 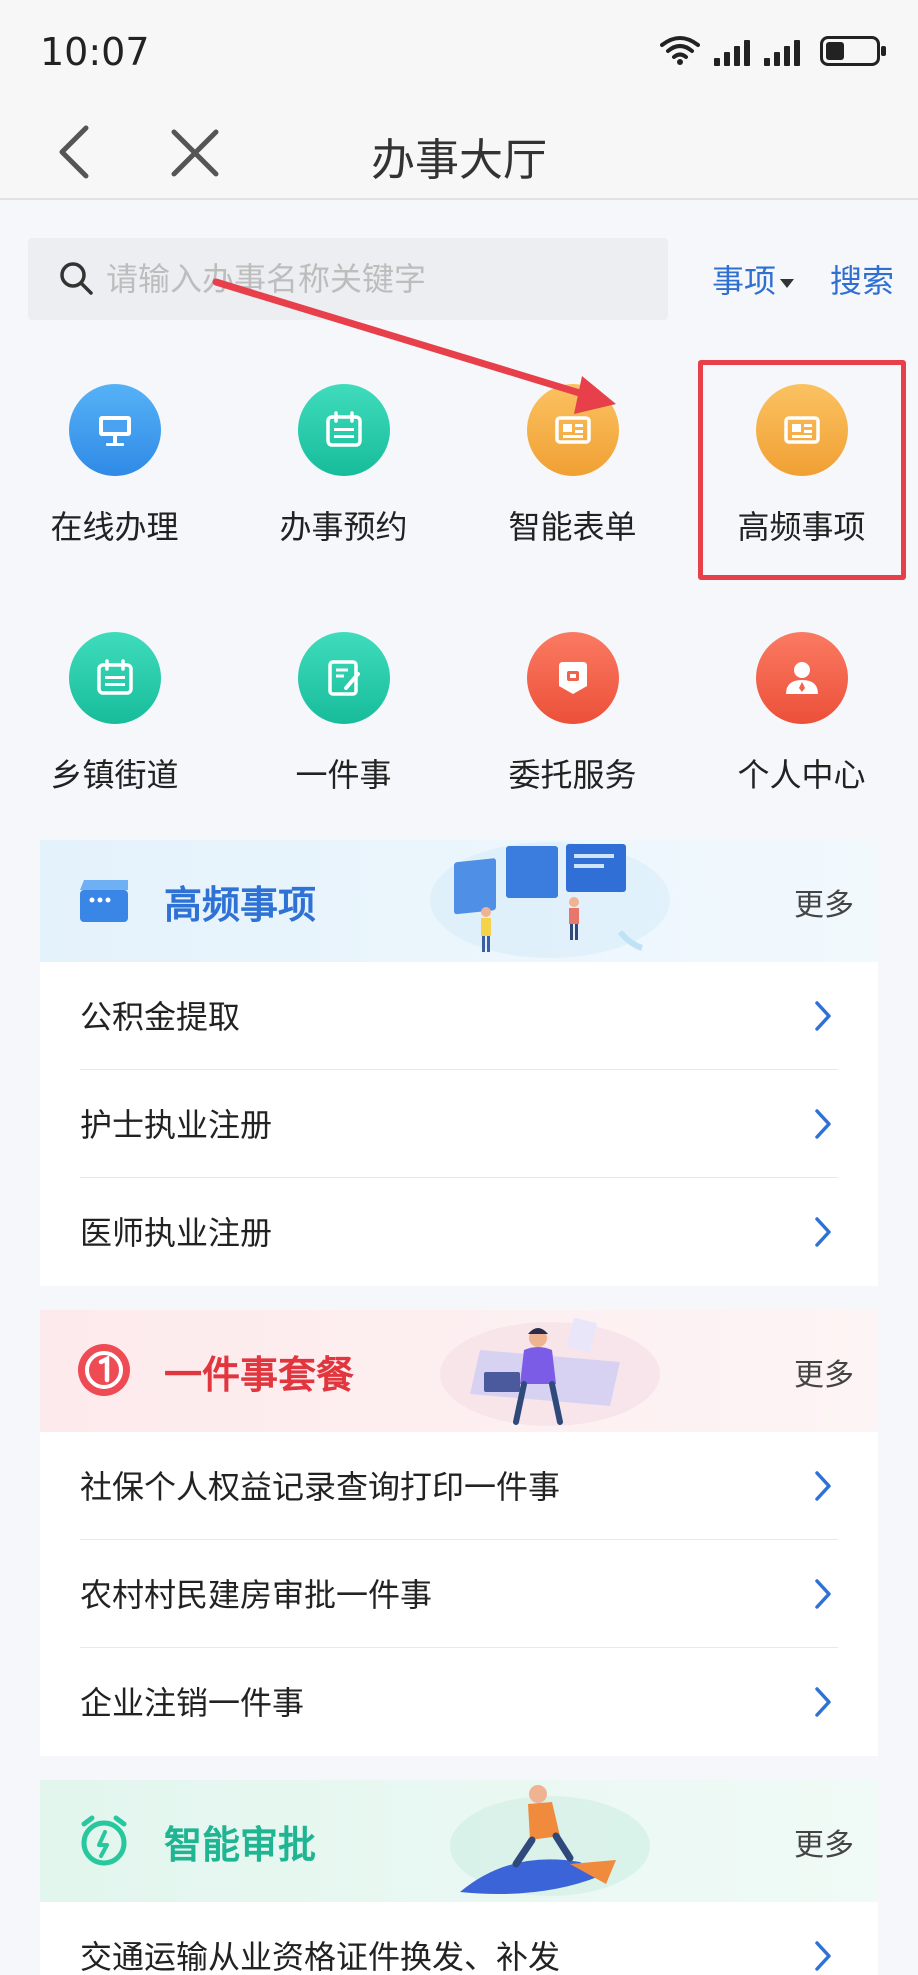 What do you see at coordinates (459, 1232) in the screenshot?
I see `list-item: 医师执业注册` at bounding box center [459, 1232].